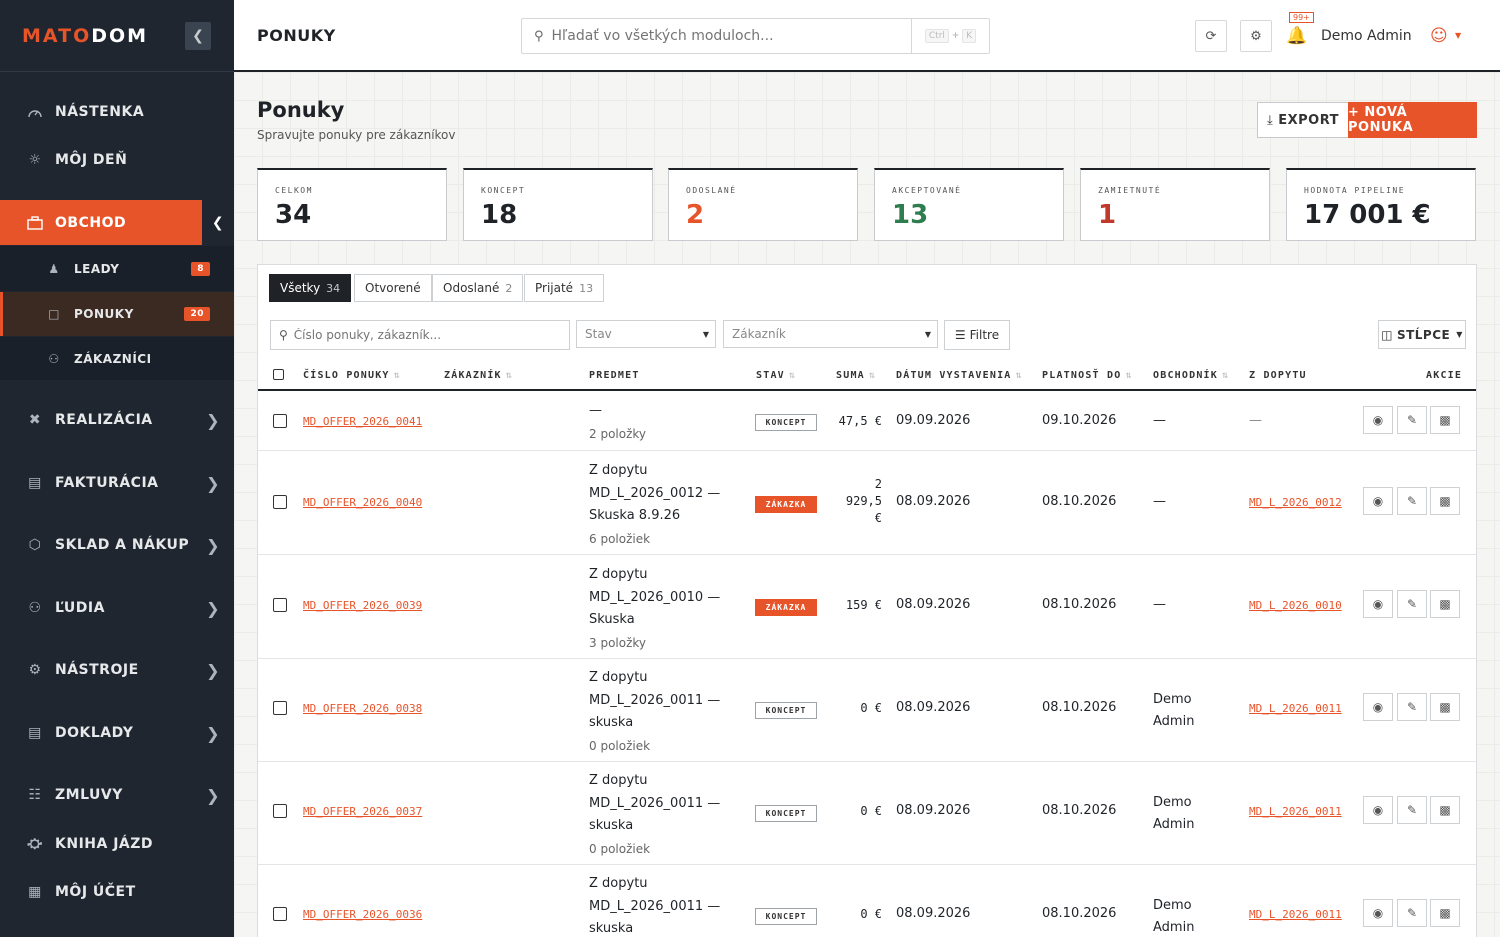 This screenshot has height=937, width=1500. I want to click on sidebar-item-fakturacia: ▤ FAKTURÁCIA ❯, so click(117, 483).